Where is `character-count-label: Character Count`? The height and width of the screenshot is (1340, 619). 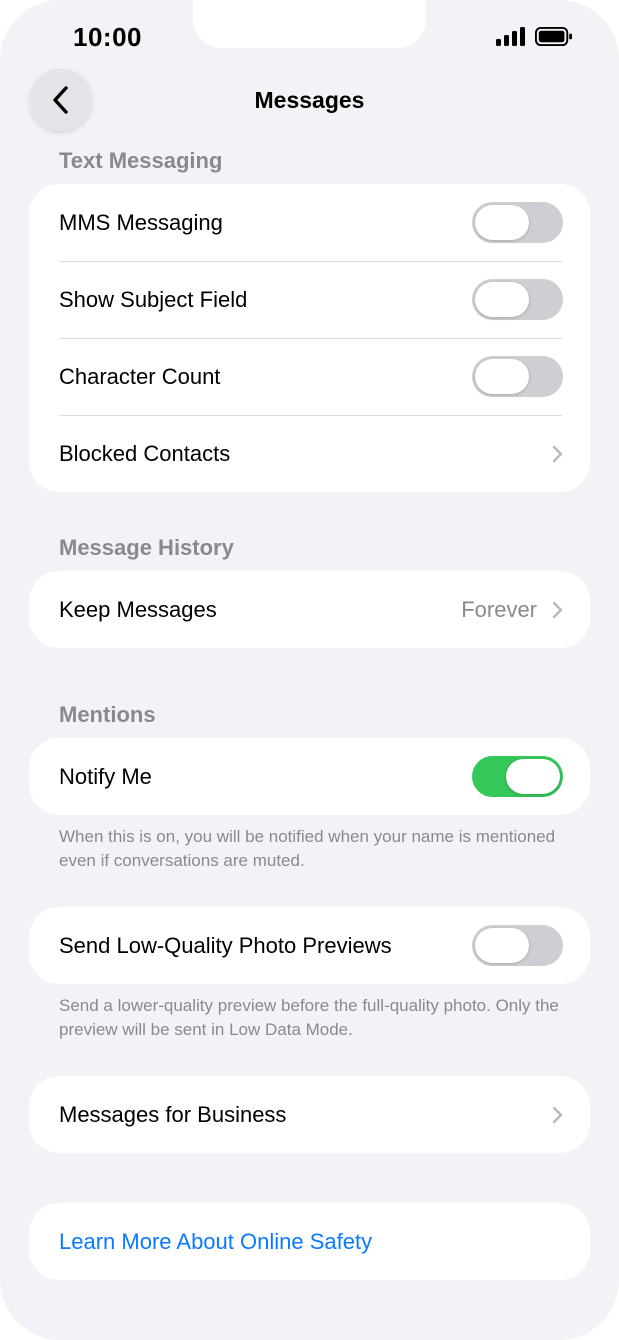
character-count-label: Character Count is located at coordinates (140, 376).